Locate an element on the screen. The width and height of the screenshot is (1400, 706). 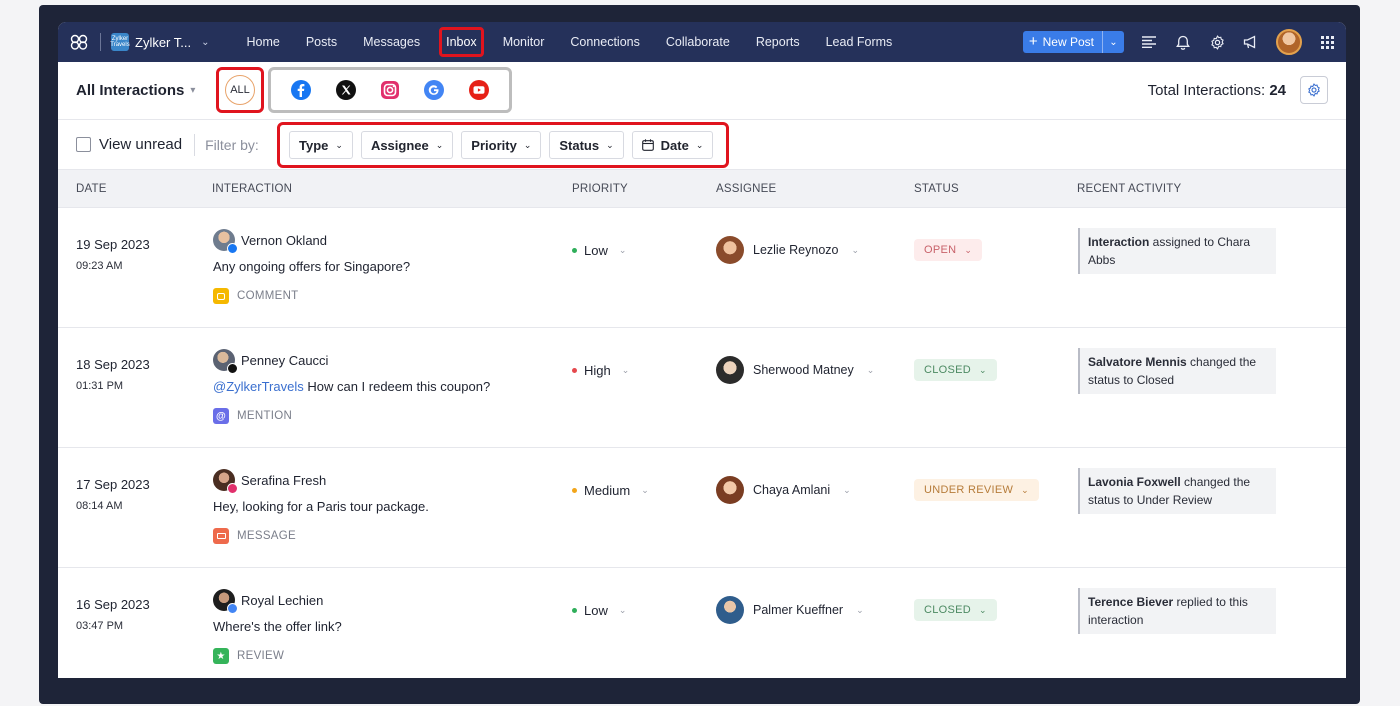
nav-connections: Connections is located at coordinates (605, 42).